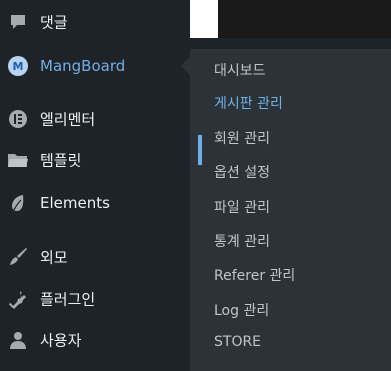  I want to click on leaf-icon, so click(18, 203).